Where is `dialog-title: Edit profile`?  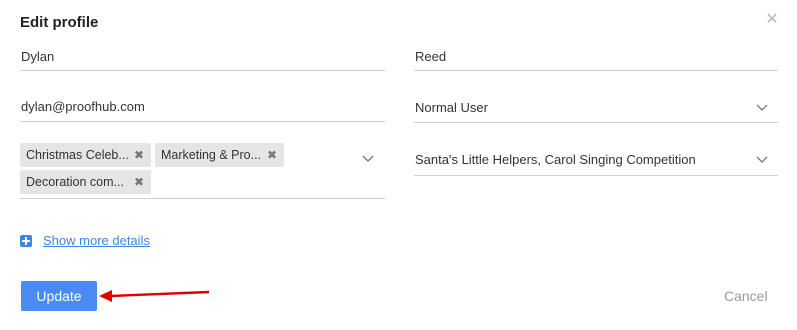
dialog-title: Edit profile is located at coordinates (59, 22).